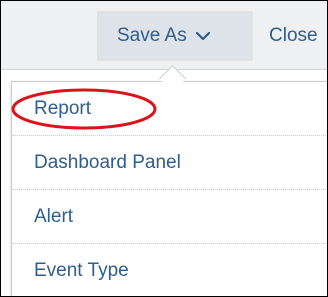 The image size is (328, 297). I want to click on chevron-down-icon, so click(203, 36).